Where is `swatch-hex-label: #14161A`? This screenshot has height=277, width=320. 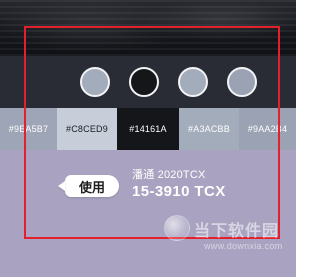
swatch-hex-label: #14161A is located at coordinates (148, 129).